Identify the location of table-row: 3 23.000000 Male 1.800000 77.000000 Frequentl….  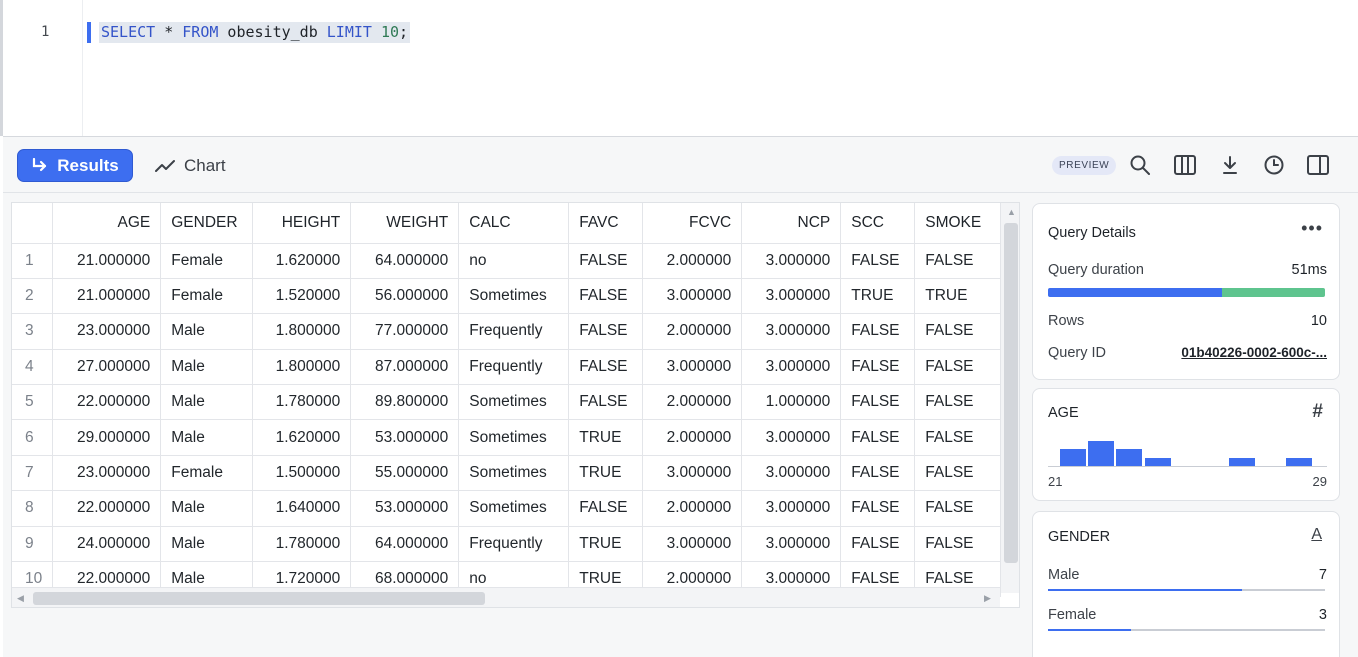
(507, 331).